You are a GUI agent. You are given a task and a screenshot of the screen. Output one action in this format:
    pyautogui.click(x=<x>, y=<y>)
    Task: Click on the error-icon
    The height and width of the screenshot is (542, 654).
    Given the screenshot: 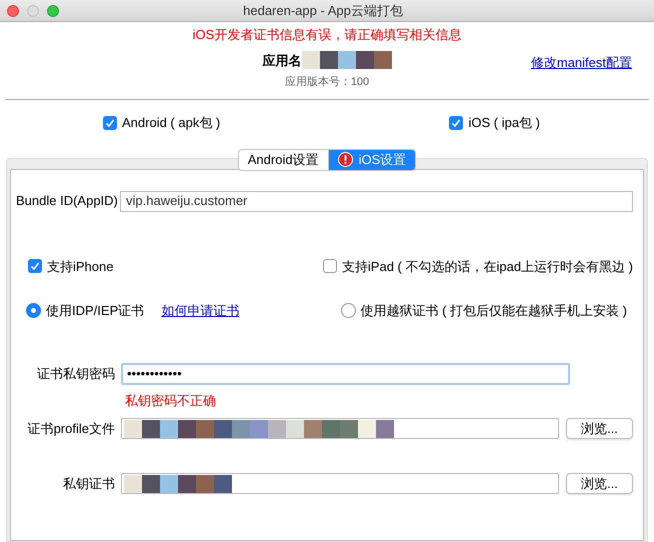 What is the action you would take?
    pyautogui.click(x=345, y=159)
    